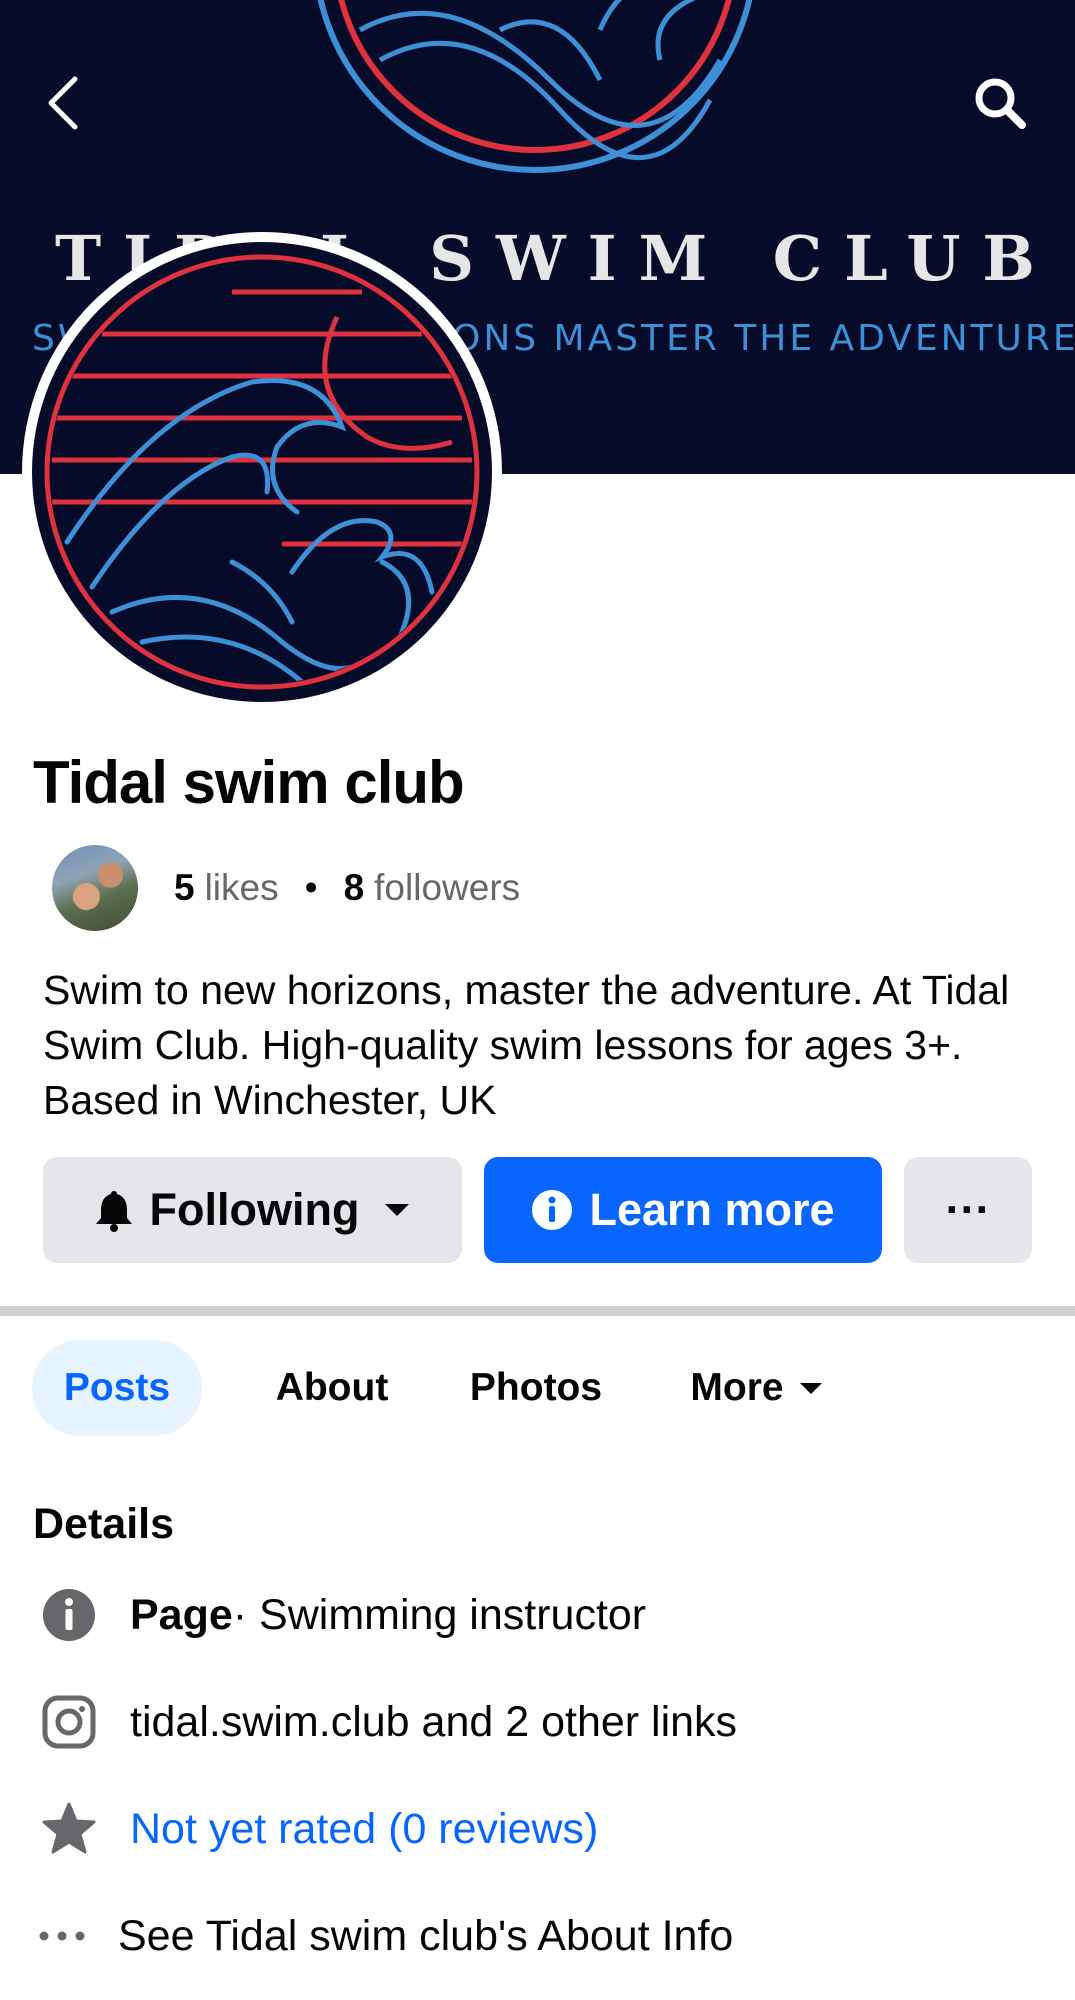  I want to click on tab-photos: Photos, so click(536, 1388).